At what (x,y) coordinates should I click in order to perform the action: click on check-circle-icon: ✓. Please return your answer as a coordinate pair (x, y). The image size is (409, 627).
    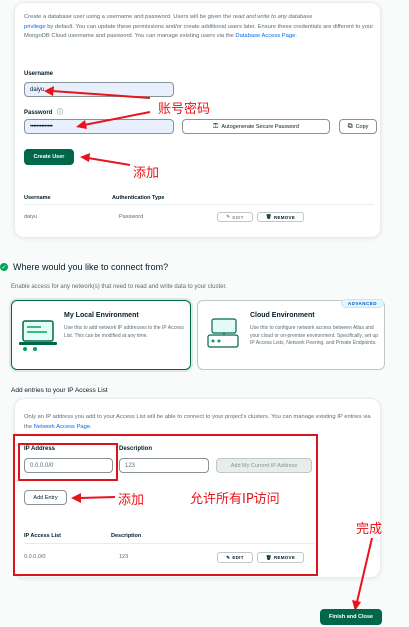
    Looking at the image, I should click on (4, 267).